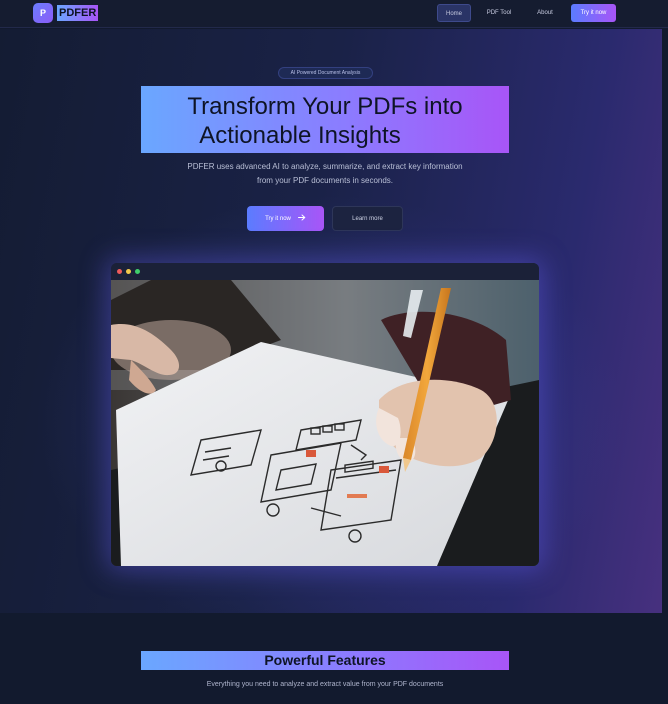  What do you see at coordinates (78, 13) in the screenshot?
I see `brand-name: PDFER` at bounding box center [78, 13].